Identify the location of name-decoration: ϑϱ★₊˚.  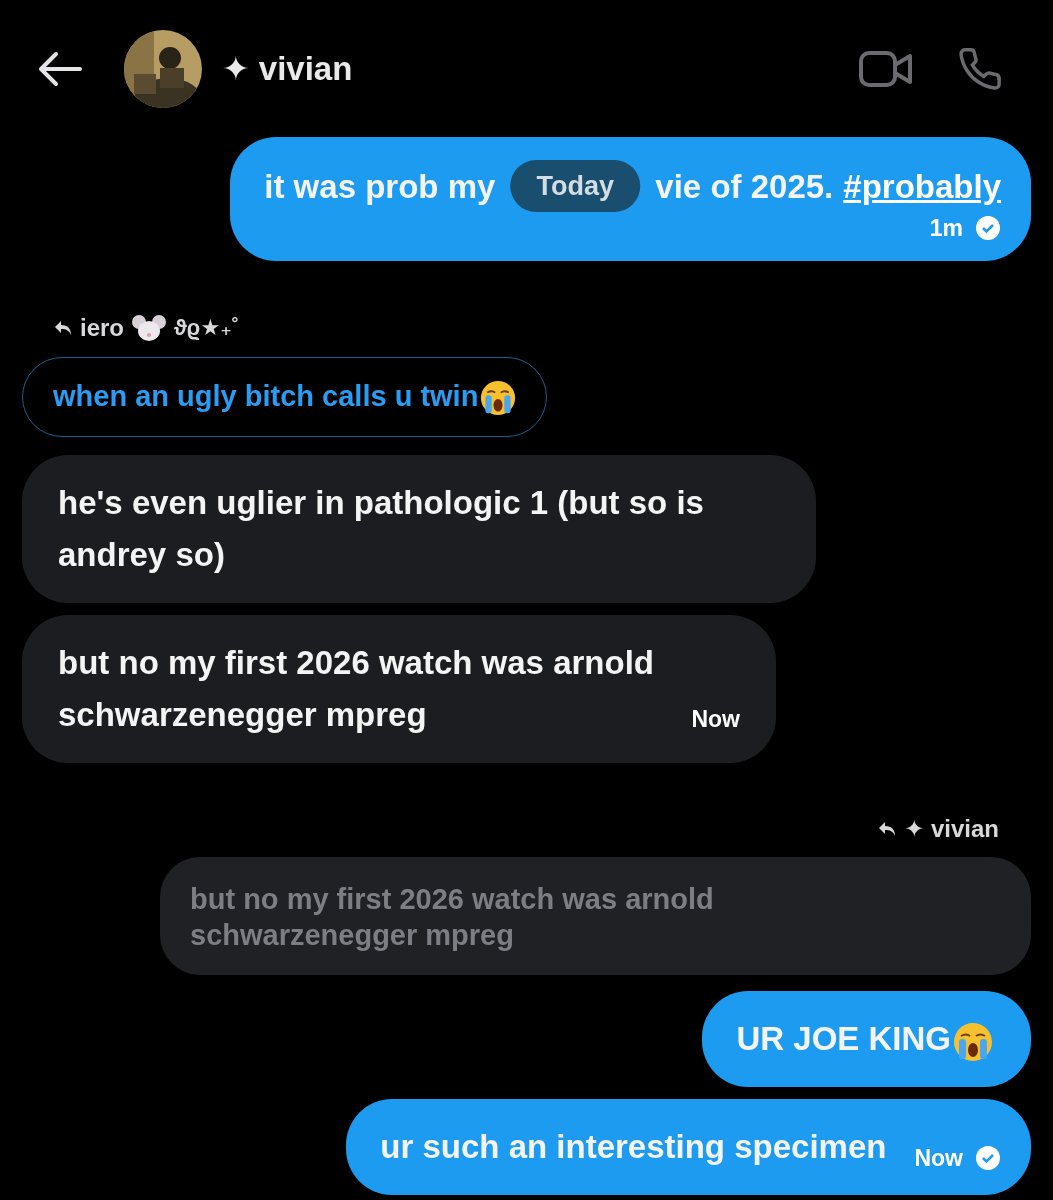
(207, 328).